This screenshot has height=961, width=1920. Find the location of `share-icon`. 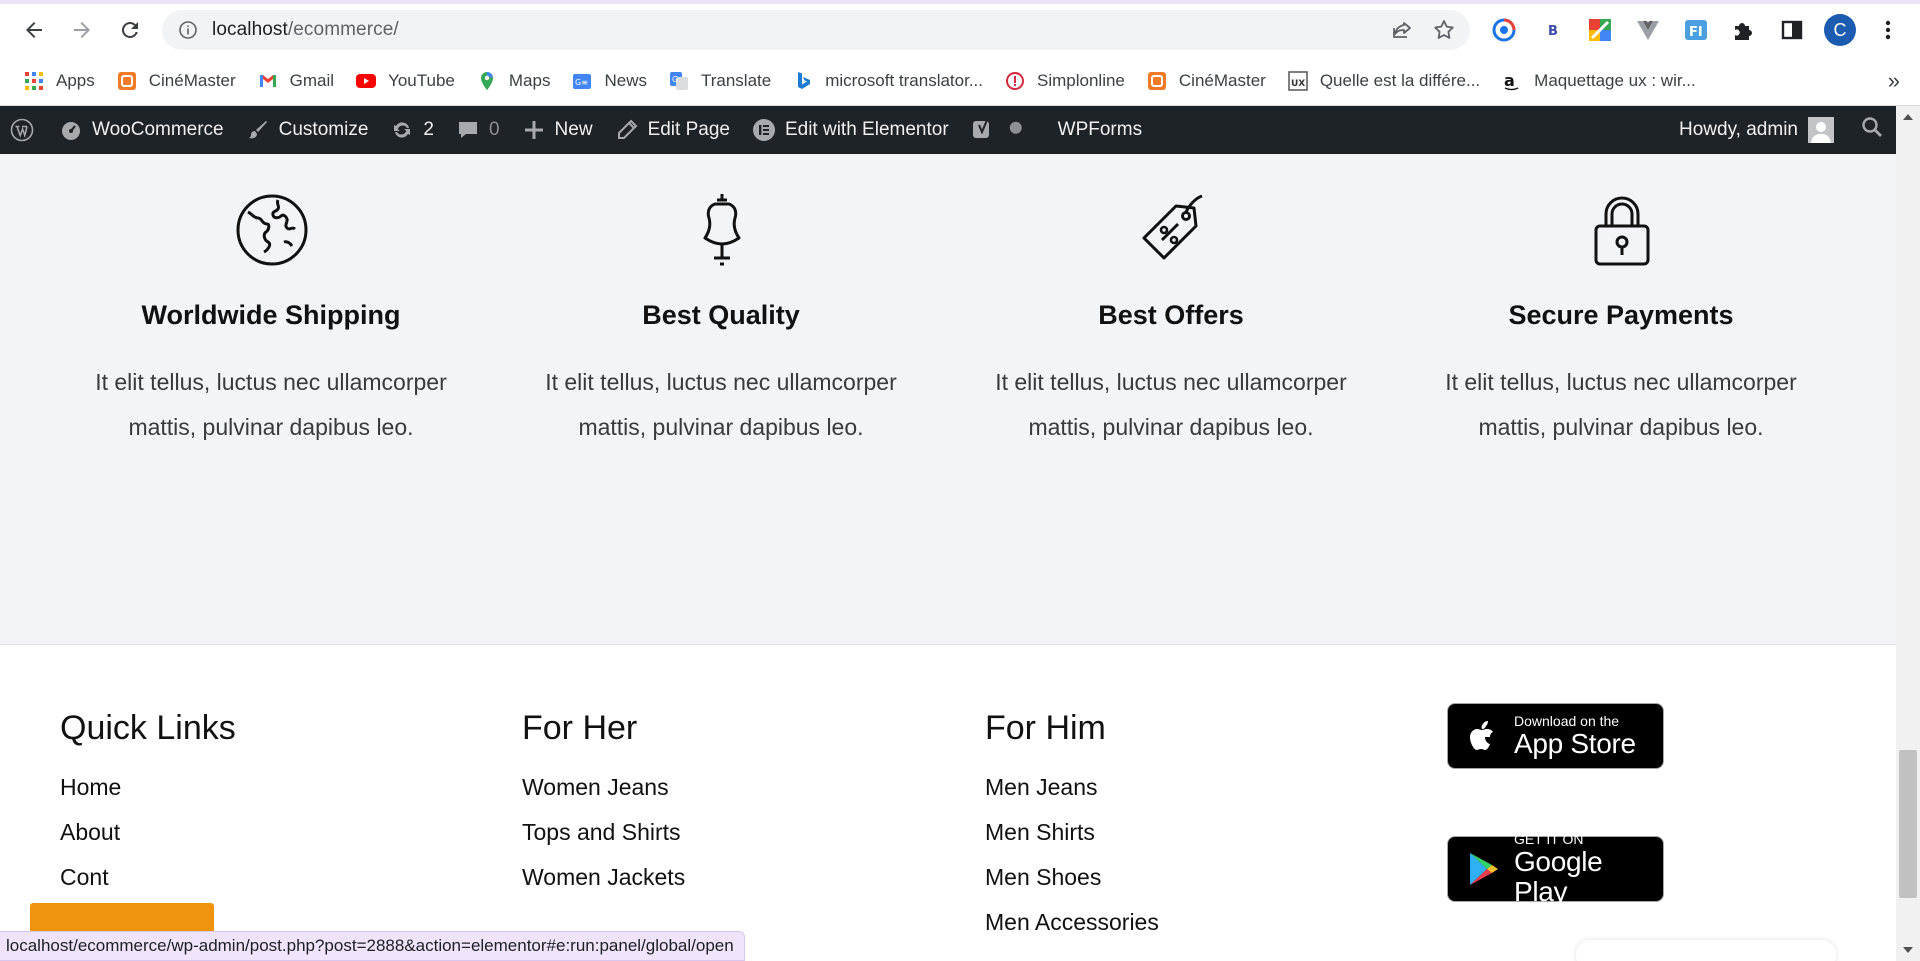

share-icon is located at coordinates (1402, 30).